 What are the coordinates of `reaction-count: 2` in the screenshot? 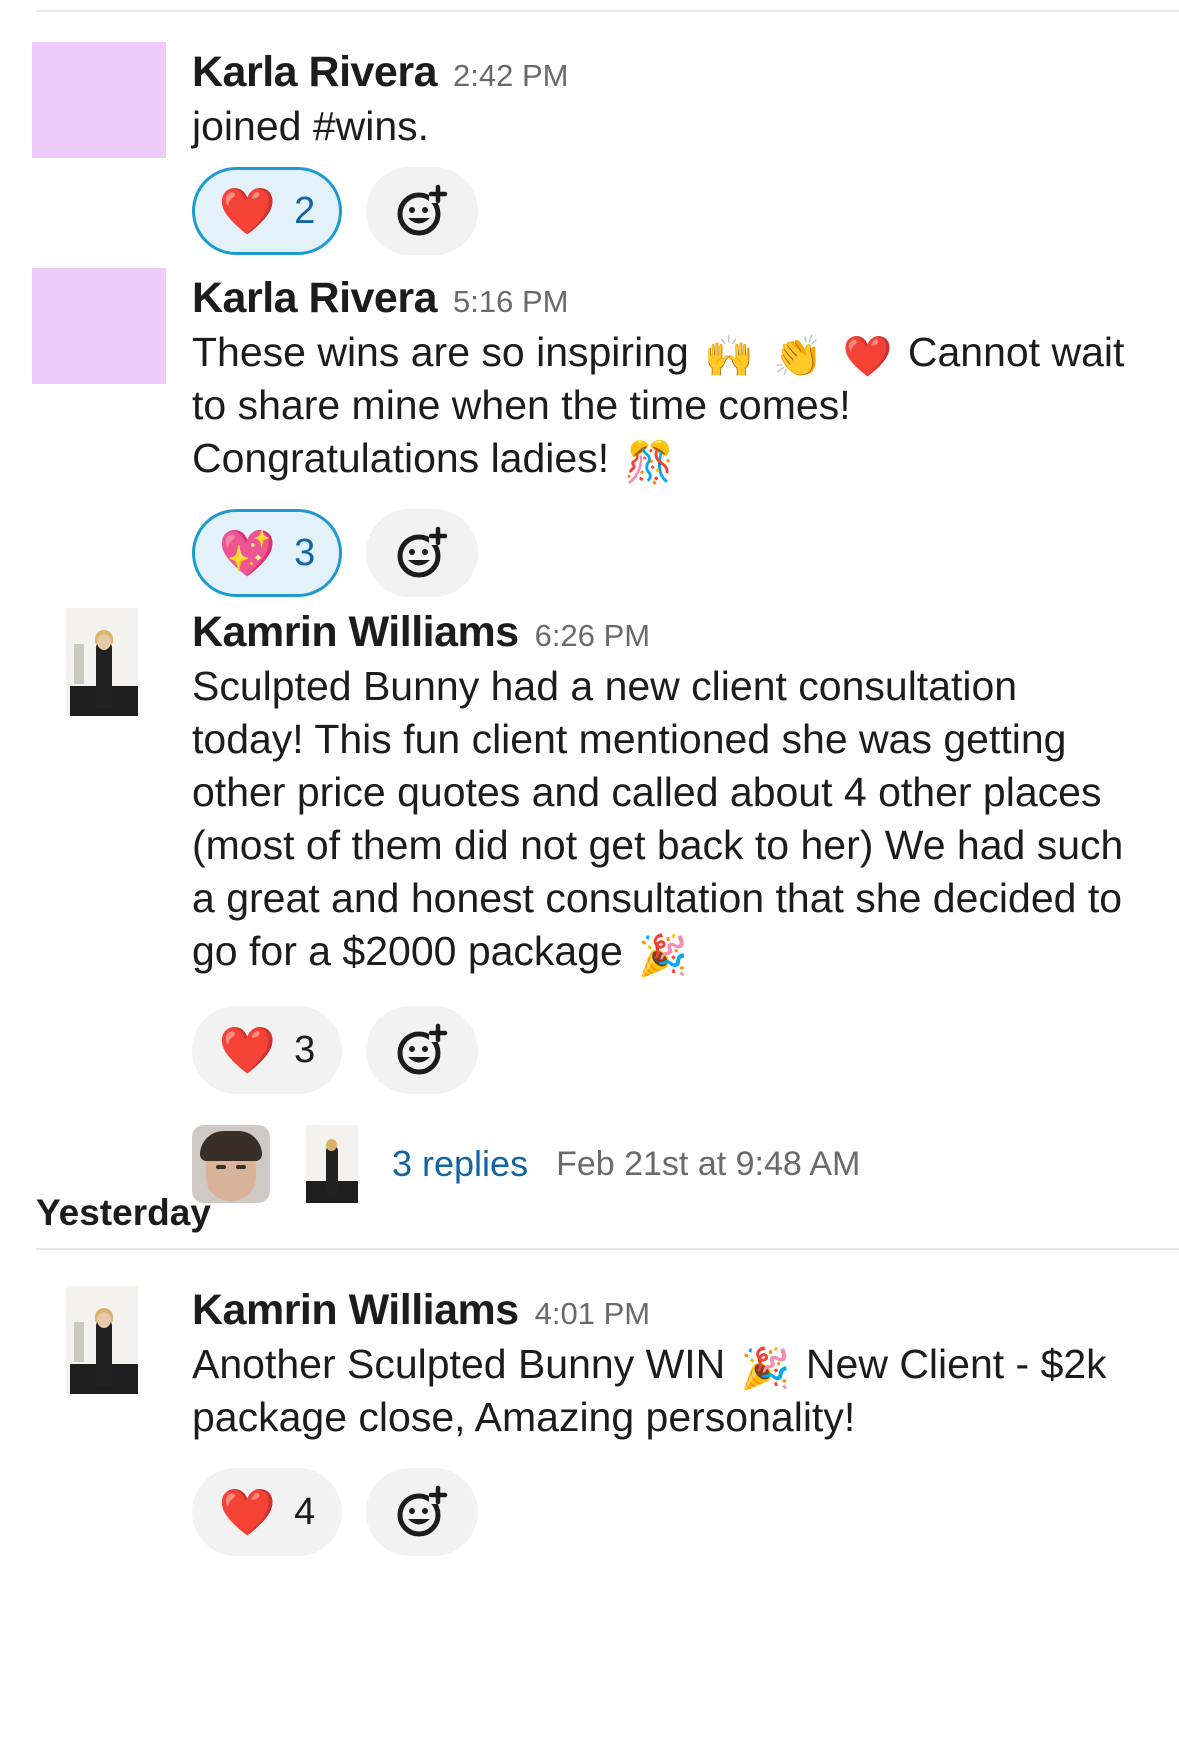 It's located at (305, 210).